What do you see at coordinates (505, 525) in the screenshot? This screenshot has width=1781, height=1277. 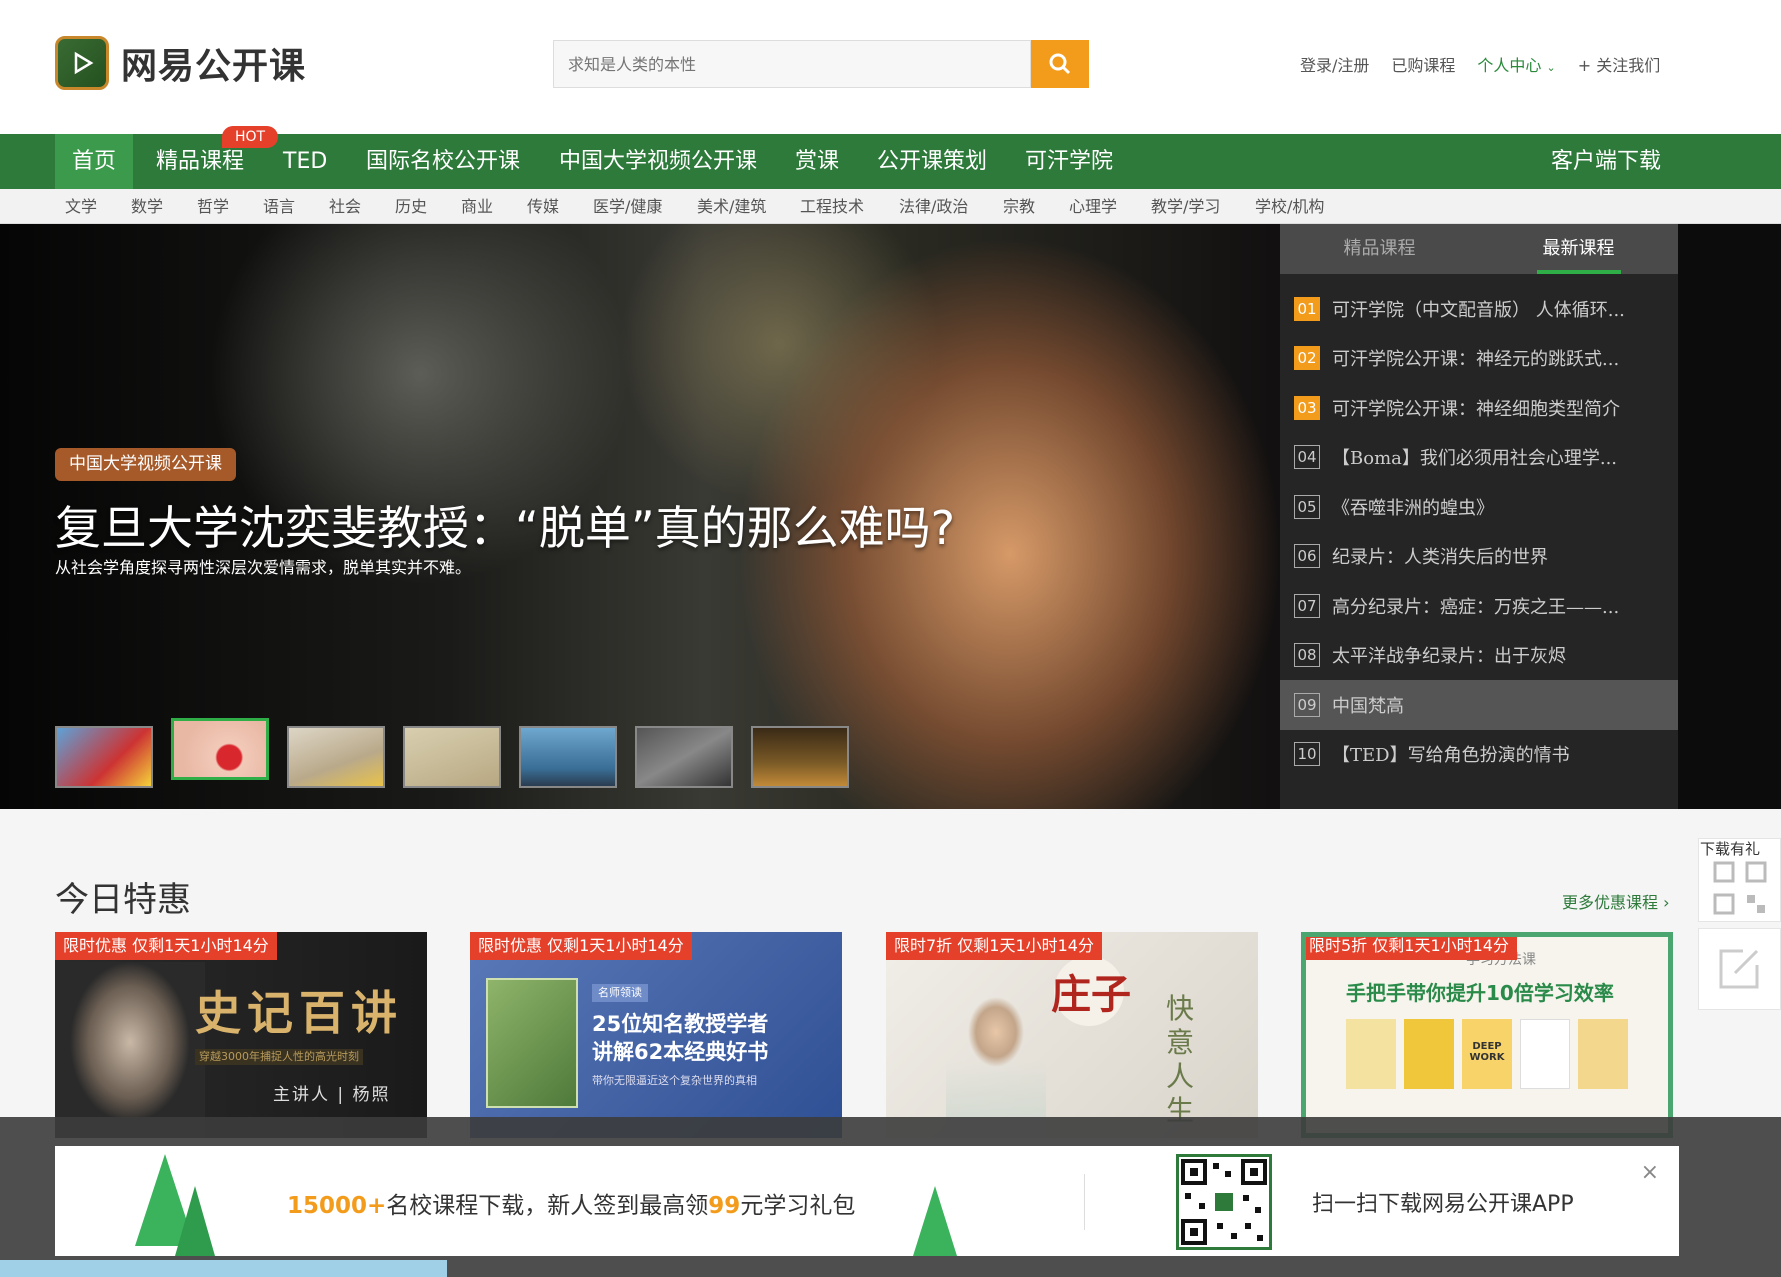 I see `banner-title: 复旦大学沈奕斐教授：“脱单”真的那么难吗?` at bounding box center [505, 525].